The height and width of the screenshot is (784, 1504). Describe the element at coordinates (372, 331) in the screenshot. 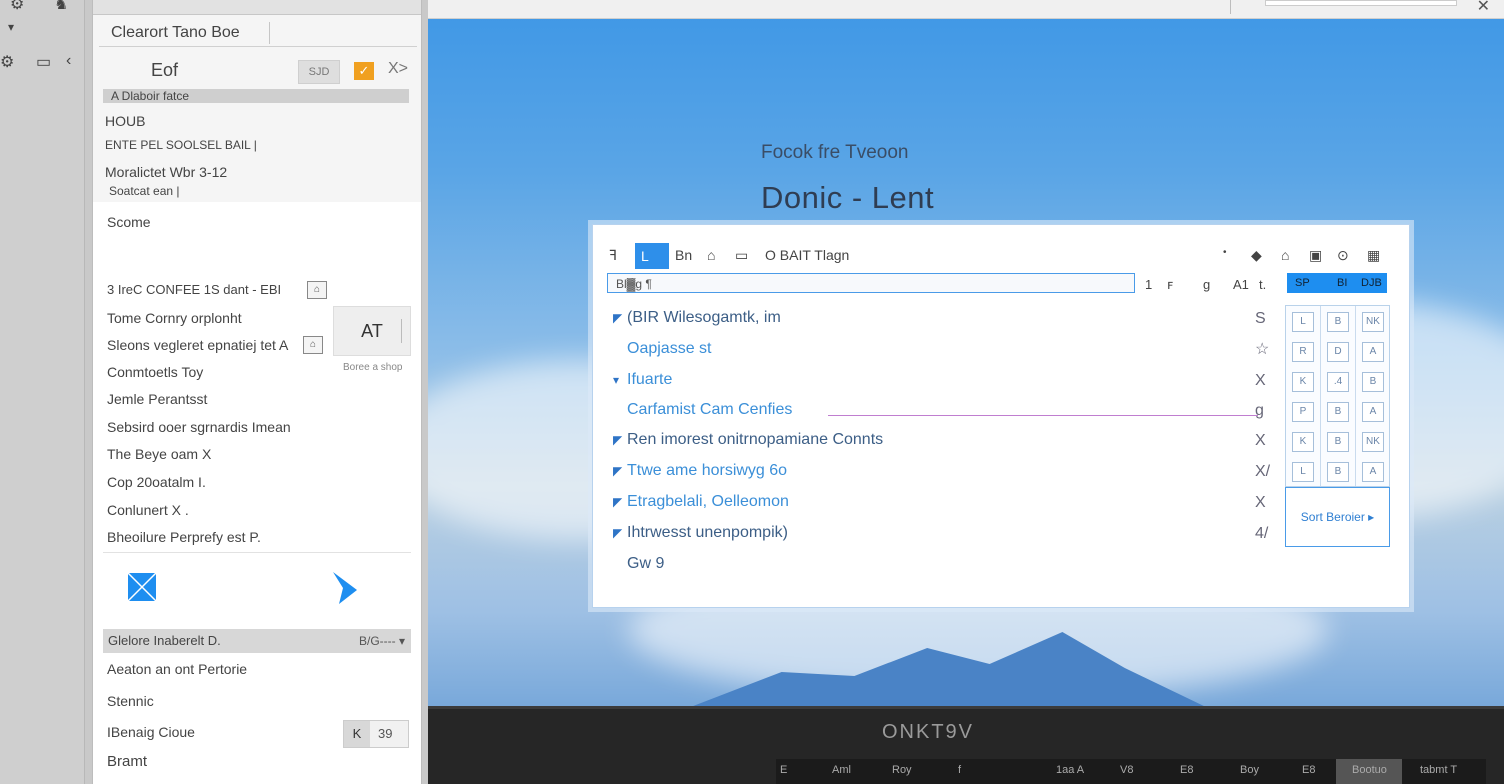

I see `at-button: AT` at that location.